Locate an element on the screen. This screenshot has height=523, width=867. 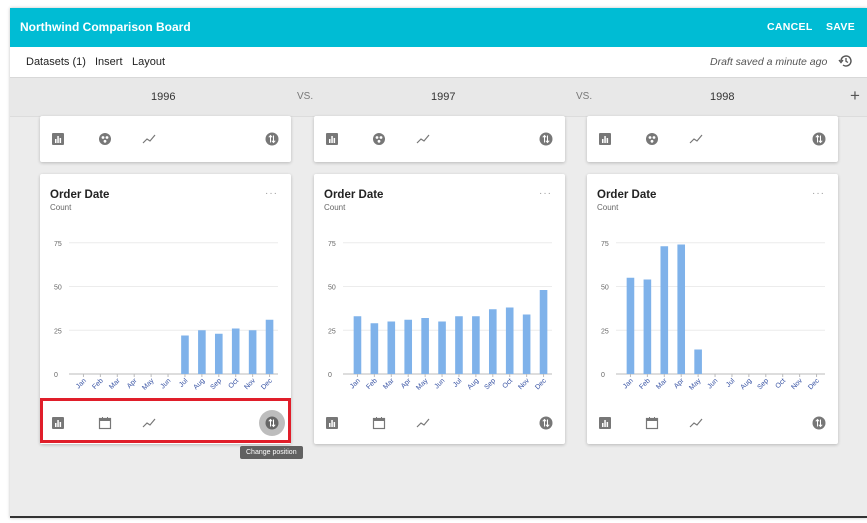
y-tick-label: 75 is located at coordinates (605, 244).